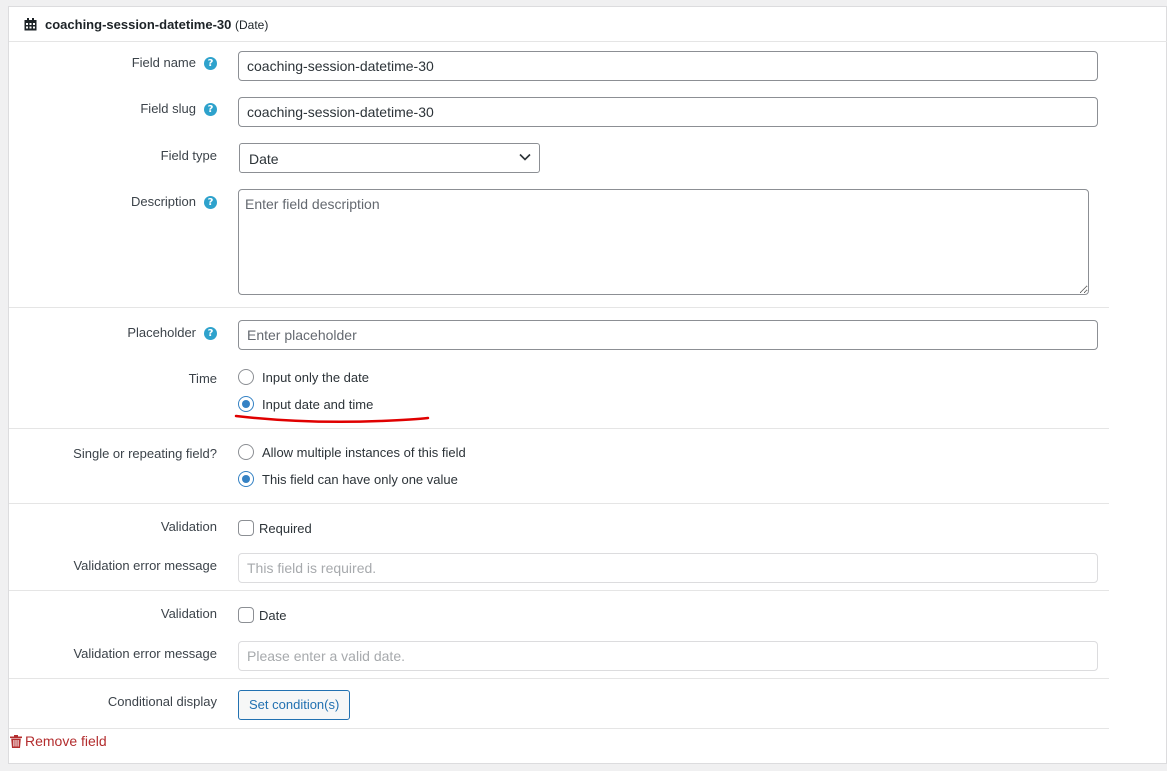 The image size is (1167, 771). What do you see at coordinates (188, 155) in the screenshot?
I see `field-type-label: Field type` at bounding box center [188, 155].